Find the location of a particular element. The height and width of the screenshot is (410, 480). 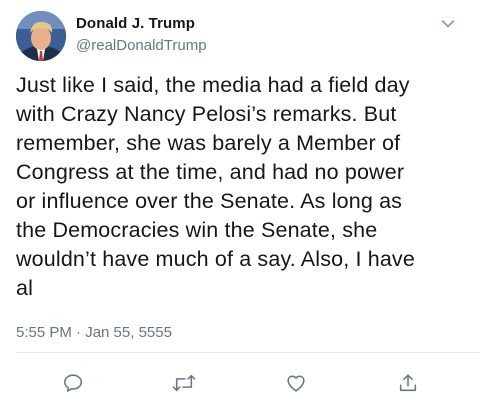

author-handle: @realDonaldTrump is located at coordinates (141, 45).